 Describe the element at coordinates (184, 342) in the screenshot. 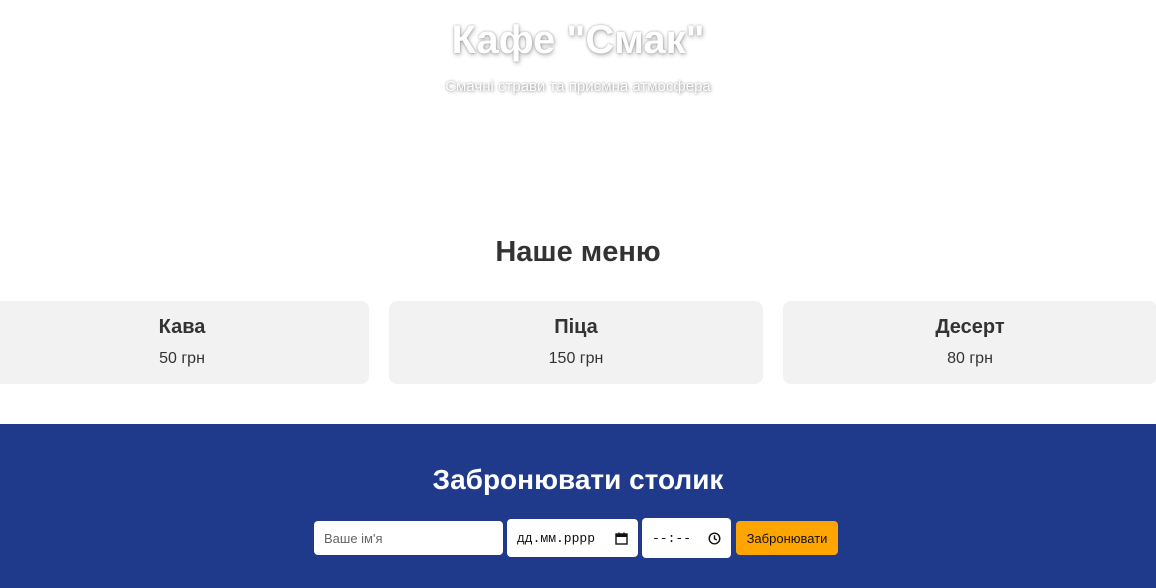

I see `menu-card-coffee: Кава 50 грн` at that location.